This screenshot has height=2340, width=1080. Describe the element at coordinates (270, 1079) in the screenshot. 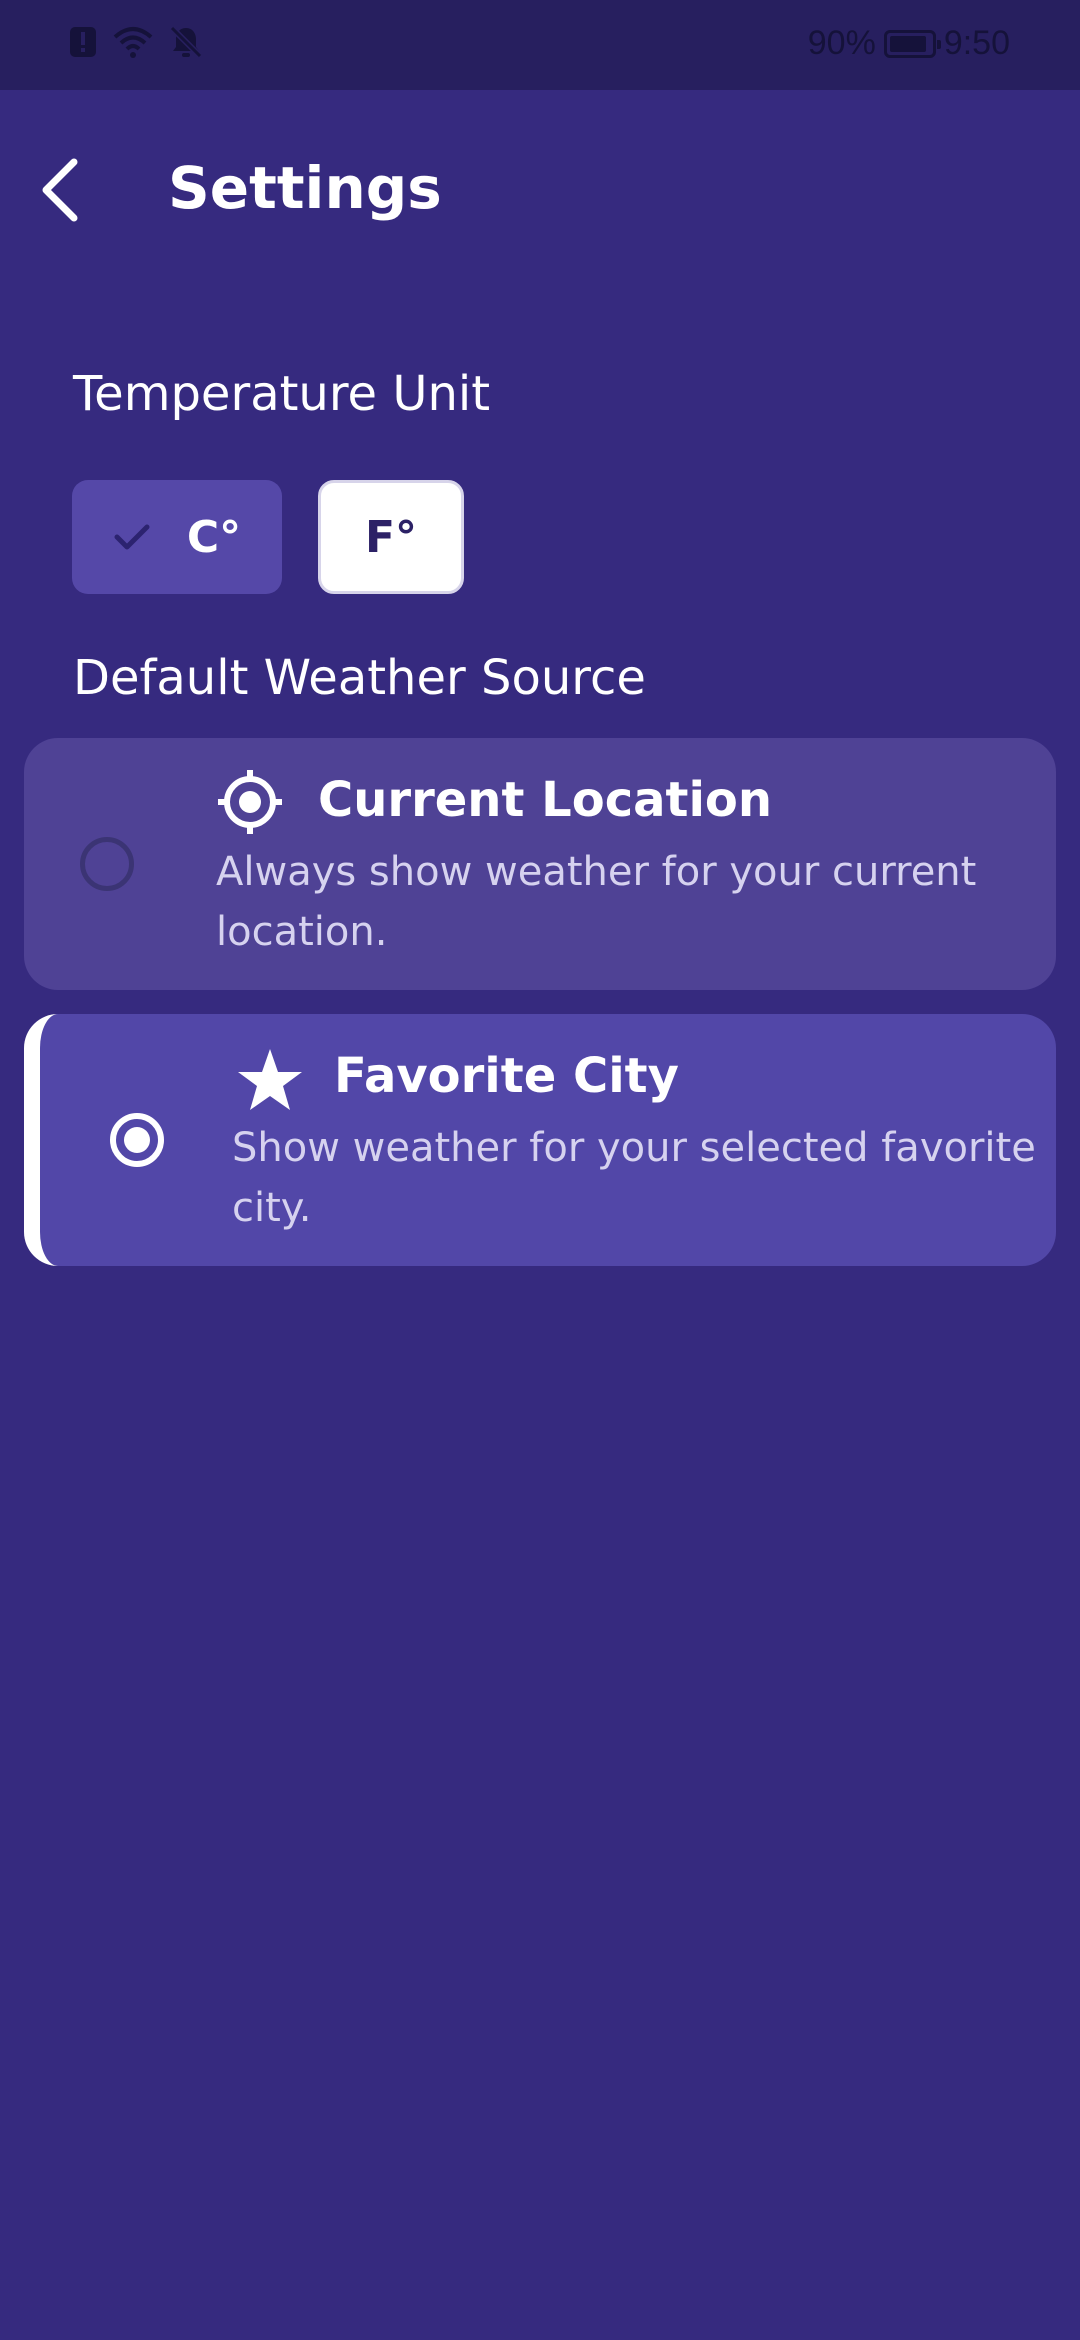

I see `star-icon` at that location.